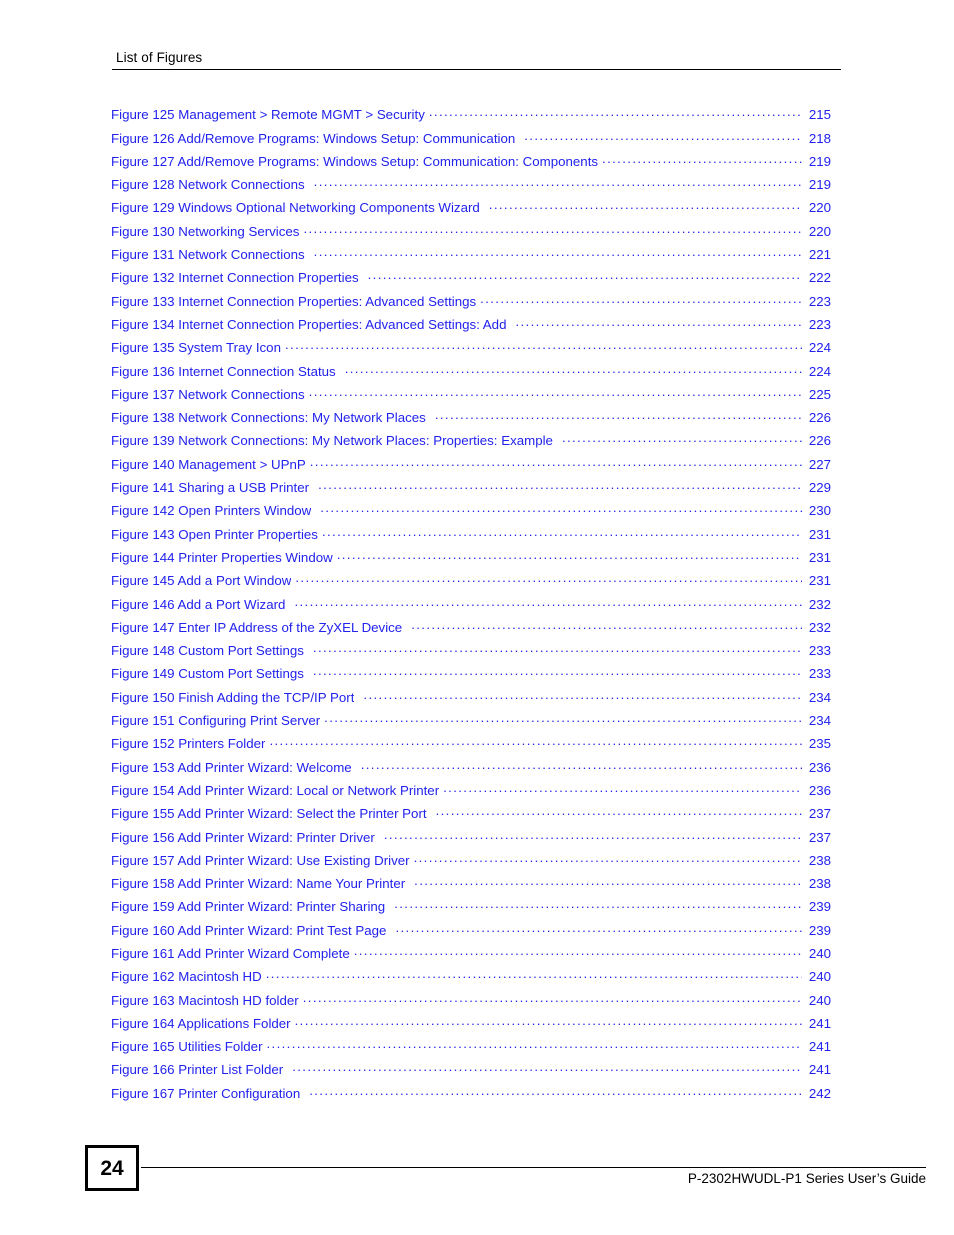 The height and width of the screenshot is (1235, 954). I want to click on figure-entry-label: Figure 136 Internet Connection Status, so click(223, 371).